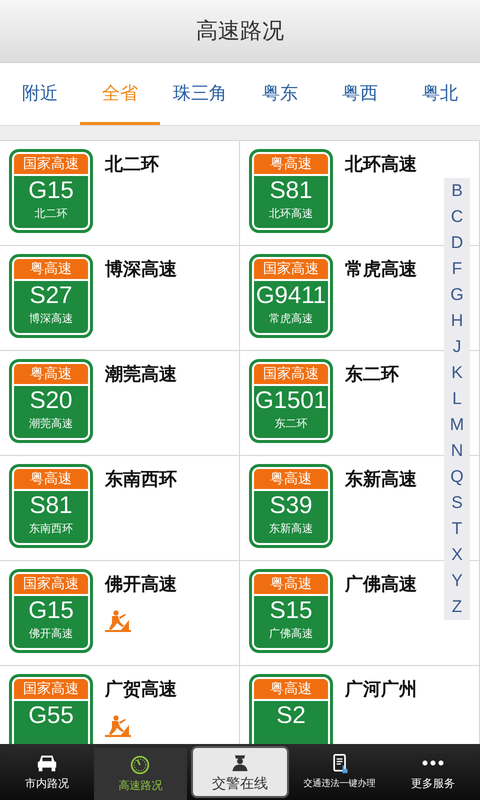 This screenshot has width=480, height=800. Describe the element at coordinates (51, 424) in the screenshot. I see `sign-subtitle: 潮莞高速` at that location.